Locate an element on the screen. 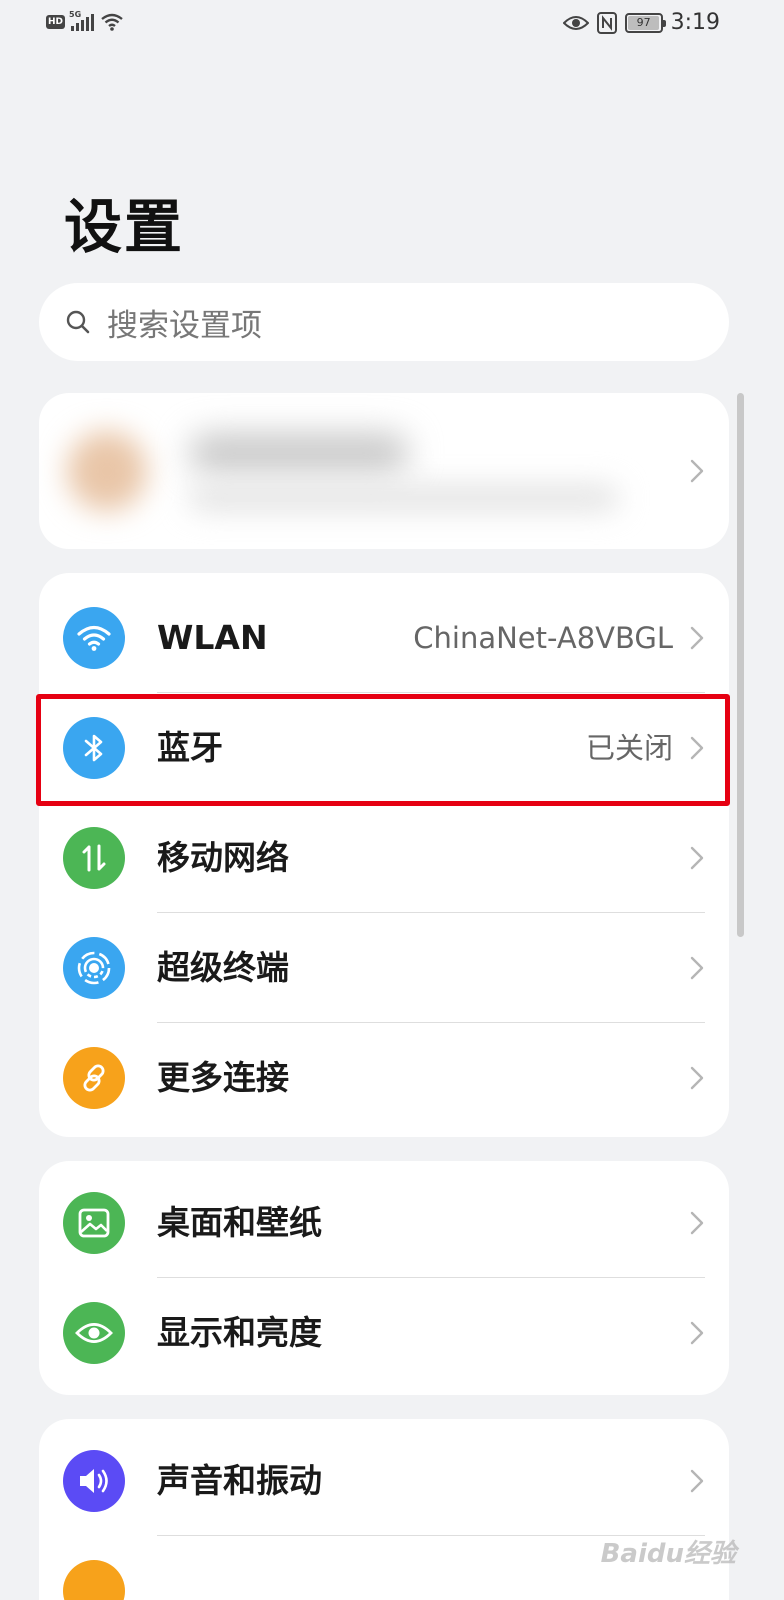 This screenshot has width=784, height=1600. bluetooth-item: 蓝牙 已关闭 is located at coordinates (384, 748).